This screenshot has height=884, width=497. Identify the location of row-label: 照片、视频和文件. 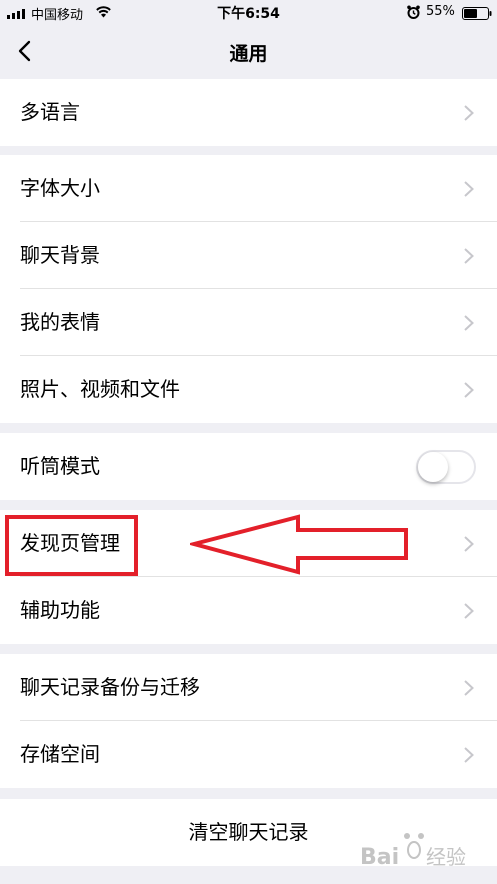
(100, 389).